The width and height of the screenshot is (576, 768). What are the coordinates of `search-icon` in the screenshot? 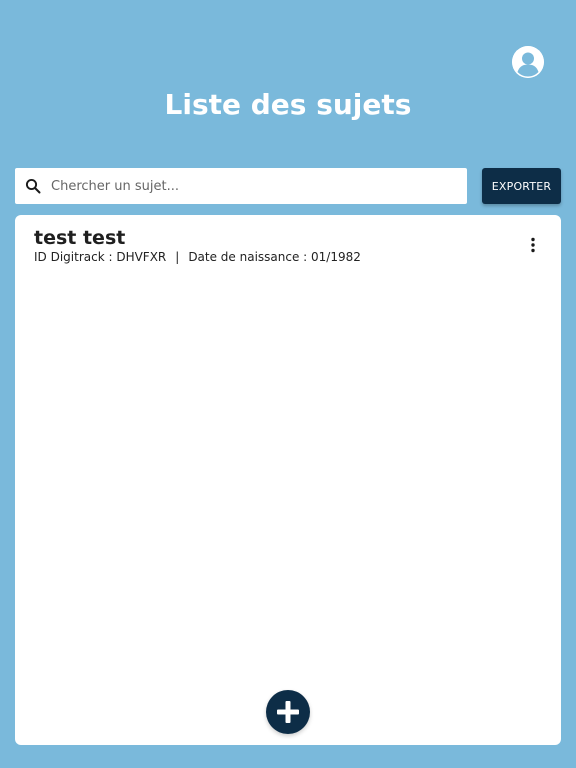 It's located at (33, 186).